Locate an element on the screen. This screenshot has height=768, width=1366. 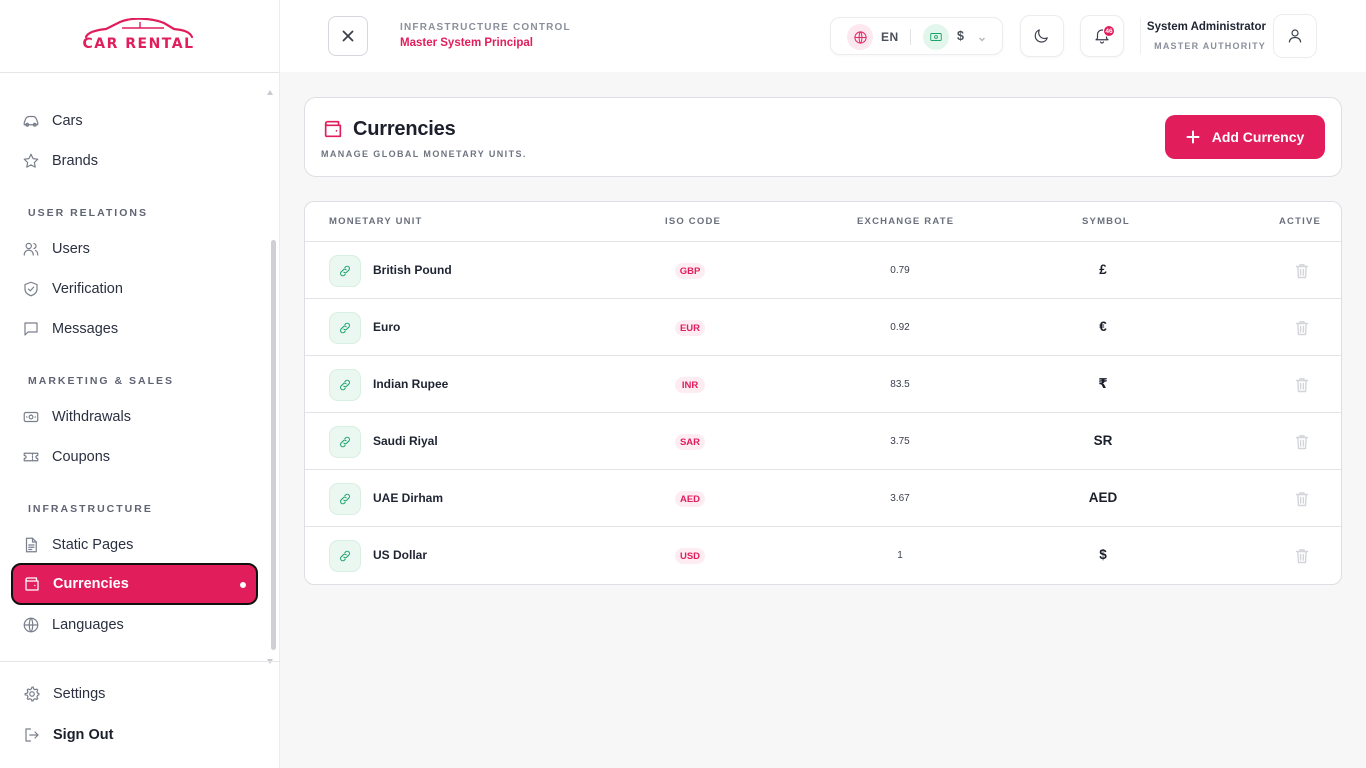
close-icon is located at coordinates (348, 36).